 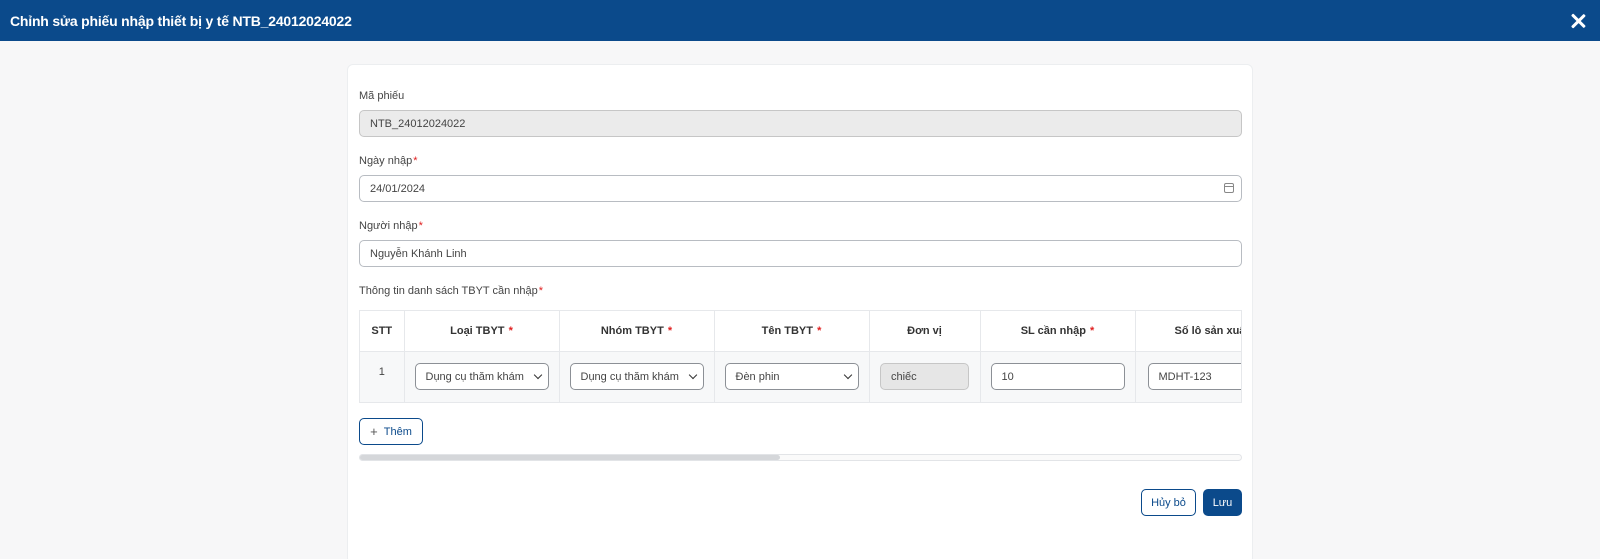 What do you see at coordinates (481, 377) in the screenshot?
I see `loai-tbyt-select: Dụng cụ thăm khám` at bounding box center [481, 377].